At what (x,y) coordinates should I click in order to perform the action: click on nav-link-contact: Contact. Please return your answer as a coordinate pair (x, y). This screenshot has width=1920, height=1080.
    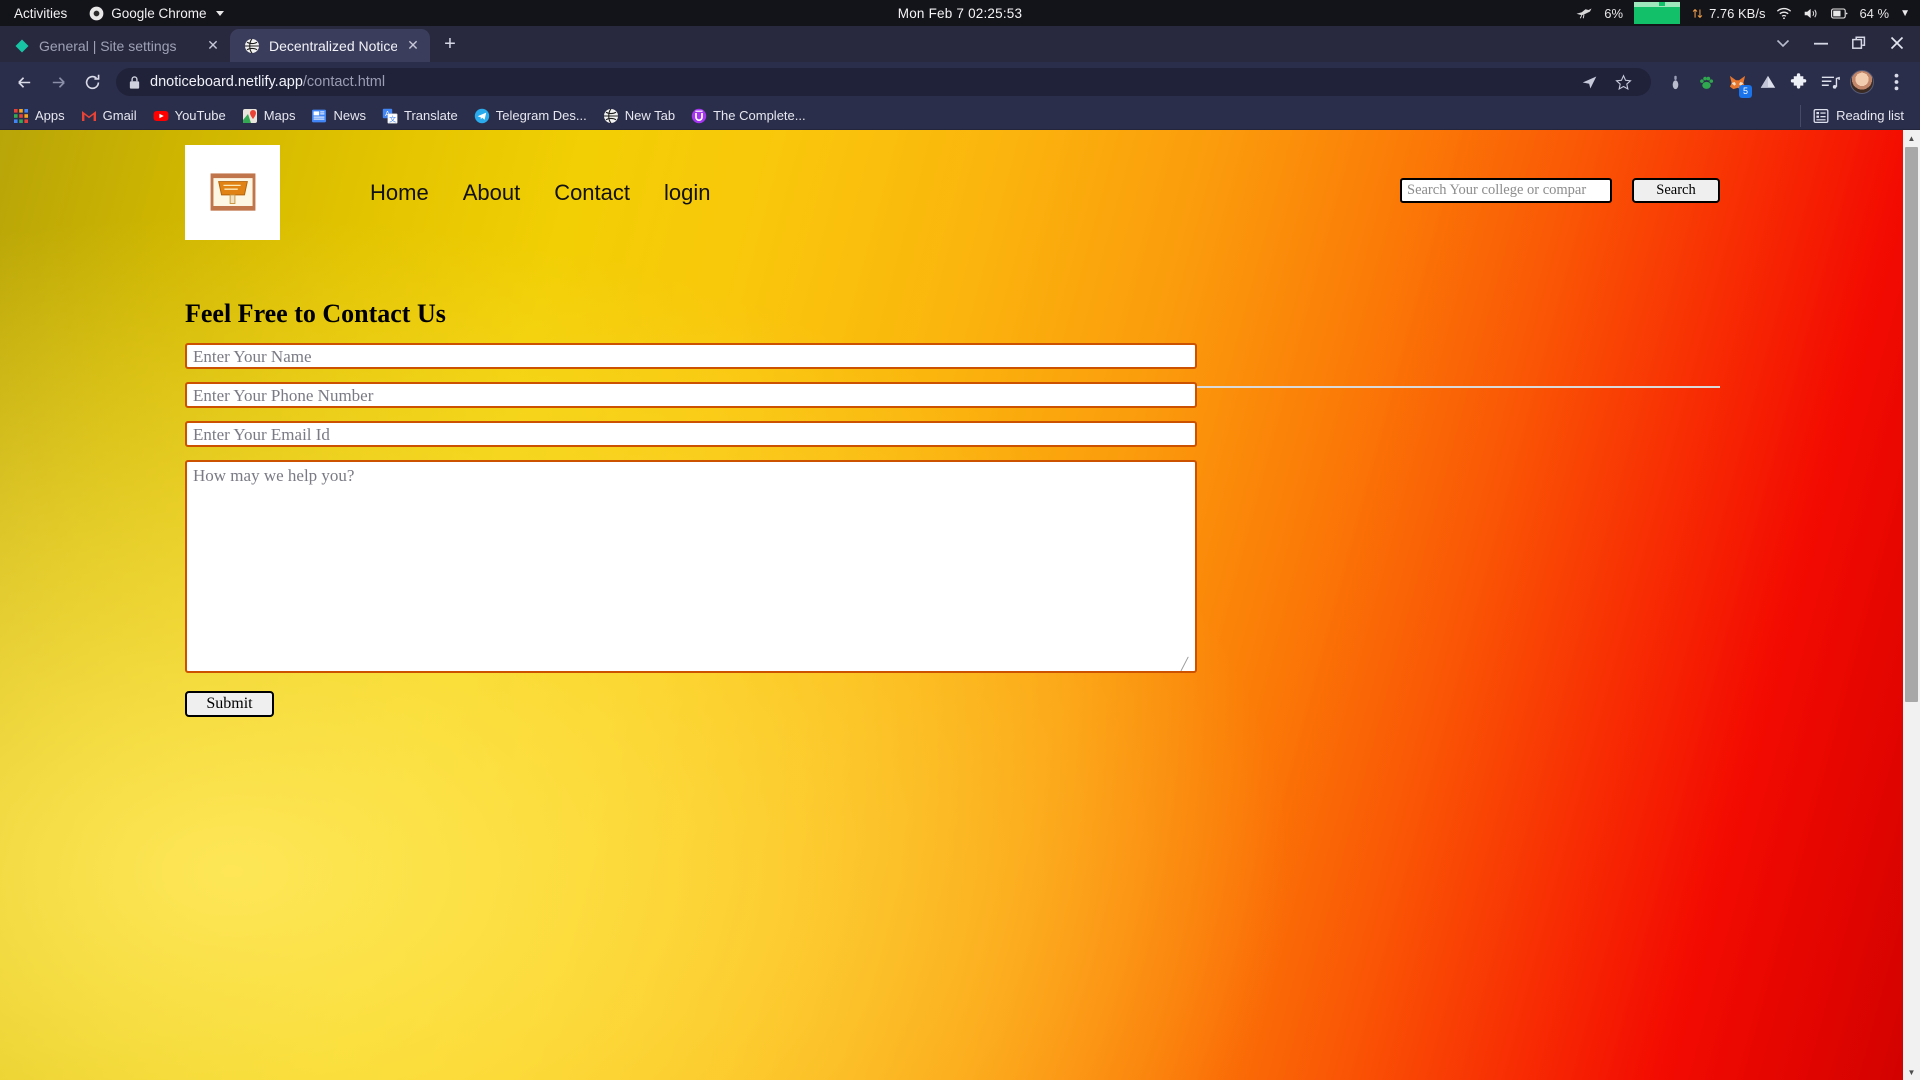
    Looking at the image, I should click on (592, 193).